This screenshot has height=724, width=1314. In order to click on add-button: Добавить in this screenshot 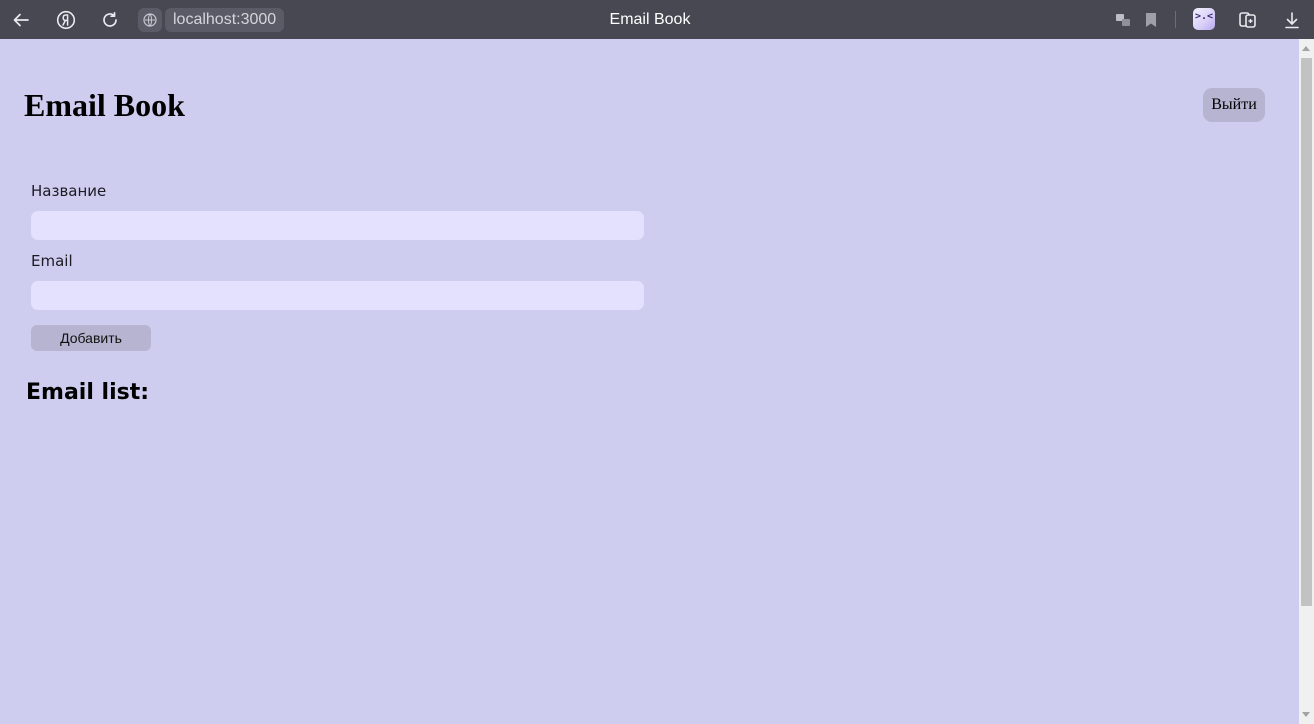, I will do `click(91, 338)`.